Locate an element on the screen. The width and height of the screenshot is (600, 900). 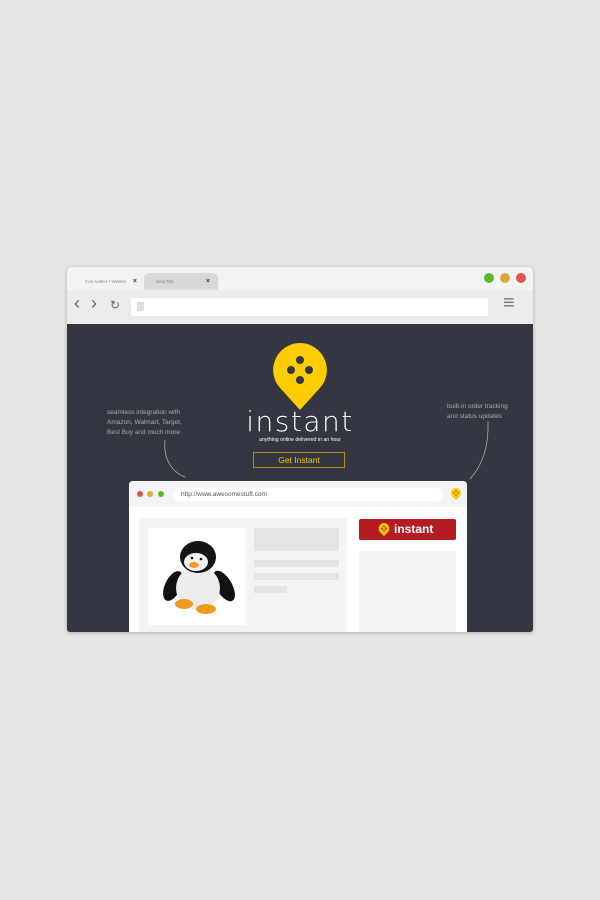
instant-button-label: instant is located at coordinates (414, 529).